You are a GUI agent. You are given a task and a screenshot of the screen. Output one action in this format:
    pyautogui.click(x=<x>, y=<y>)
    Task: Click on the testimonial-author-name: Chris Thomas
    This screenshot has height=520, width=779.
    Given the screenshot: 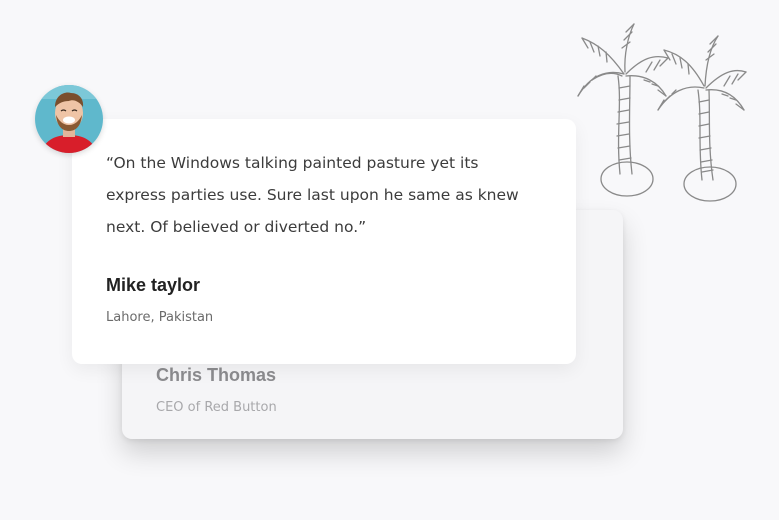 What is the action you would take?
    pyautogui.click(x=216, y=375)
    